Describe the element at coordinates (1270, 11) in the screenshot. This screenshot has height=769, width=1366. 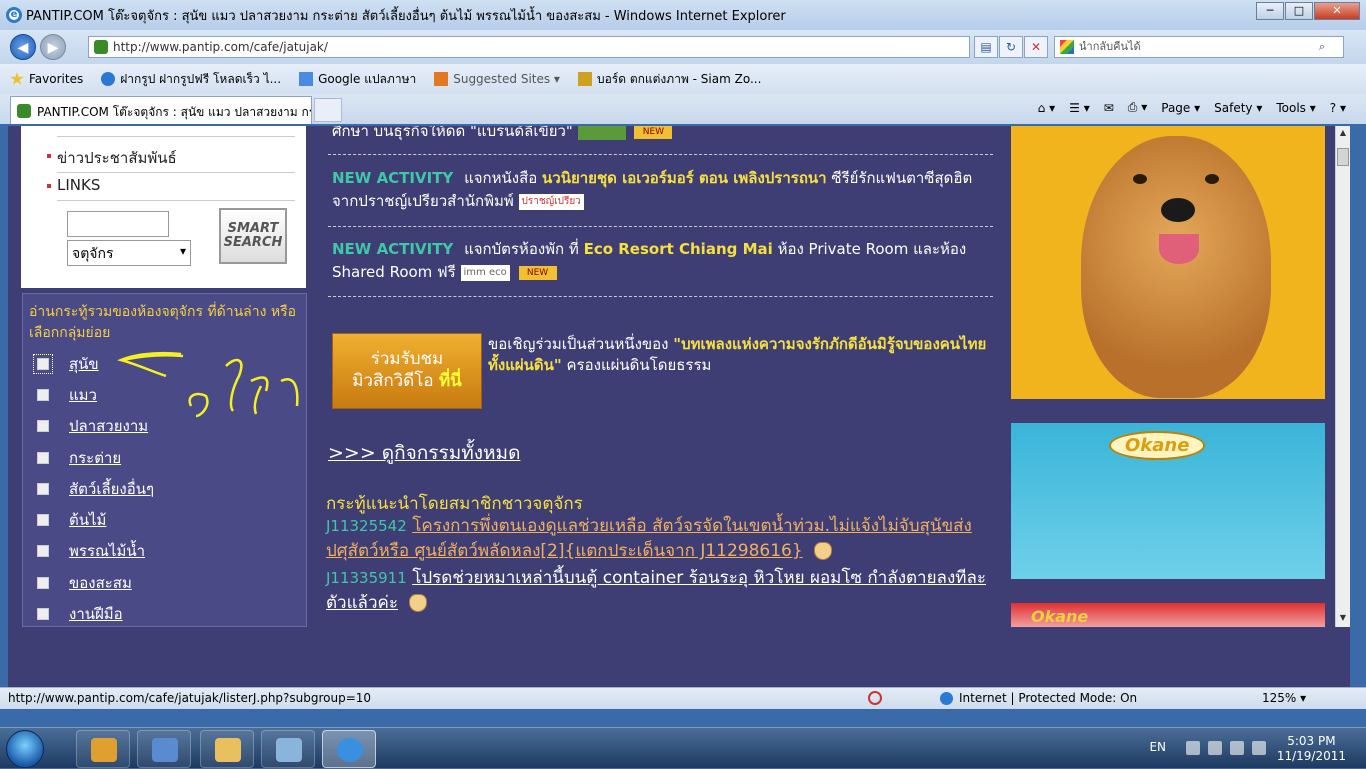
I see `minimize-button: ─` at that location.